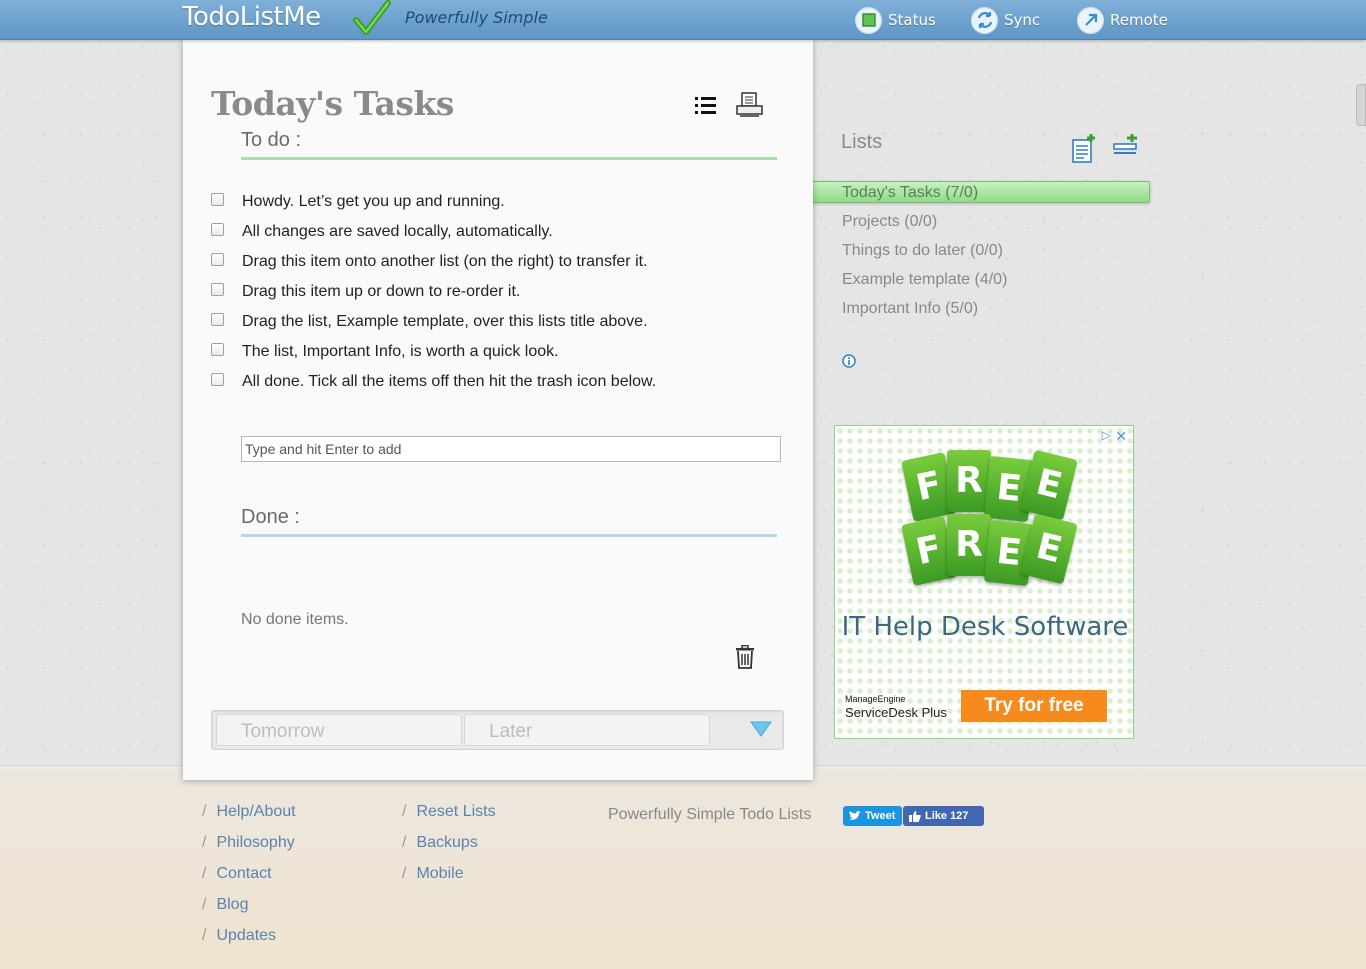 This screenshot has height=969, width=1366. Describe the element at coordinates (506, 205) in the screenshot. I see `task-item: Howdy. Let’s get you up and running.` at that location.